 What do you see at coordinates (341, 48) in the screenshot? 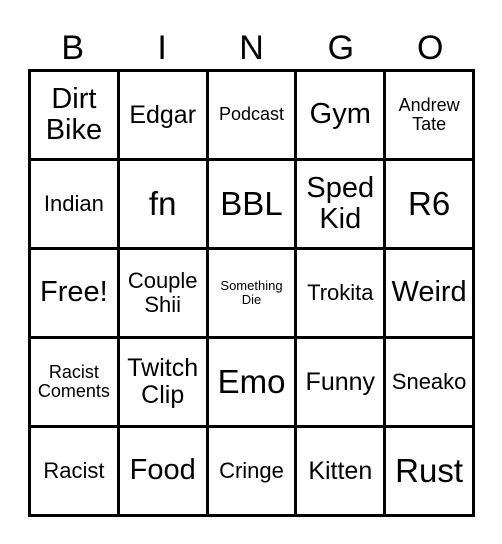
I see `header-letter-g: G` at bounding box center [341, 48].